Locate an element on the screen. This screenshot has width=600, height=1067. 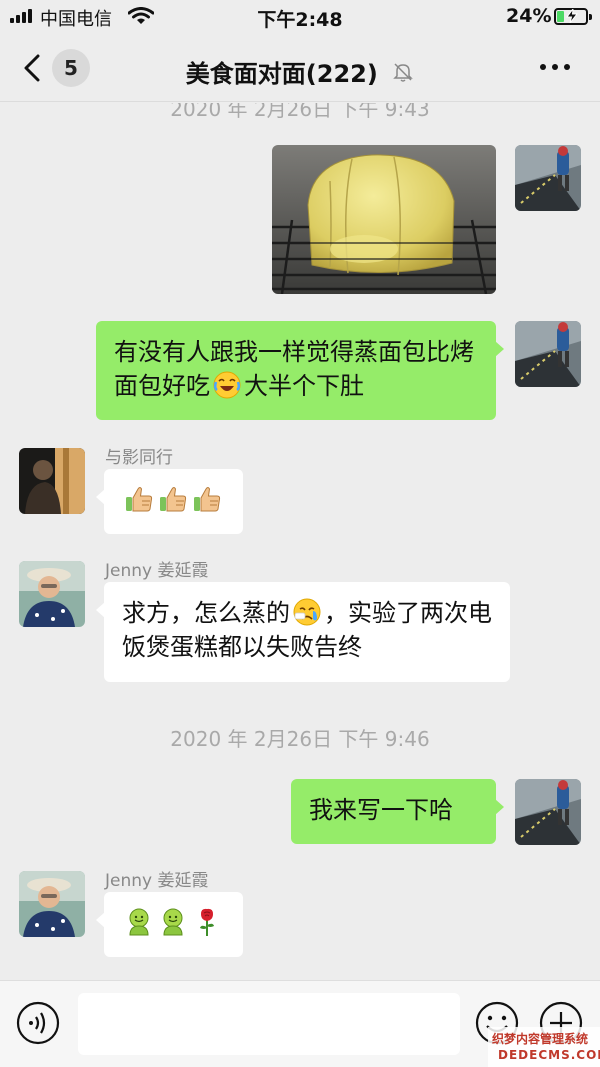
battery-fill is located at coordinates (560, 16).